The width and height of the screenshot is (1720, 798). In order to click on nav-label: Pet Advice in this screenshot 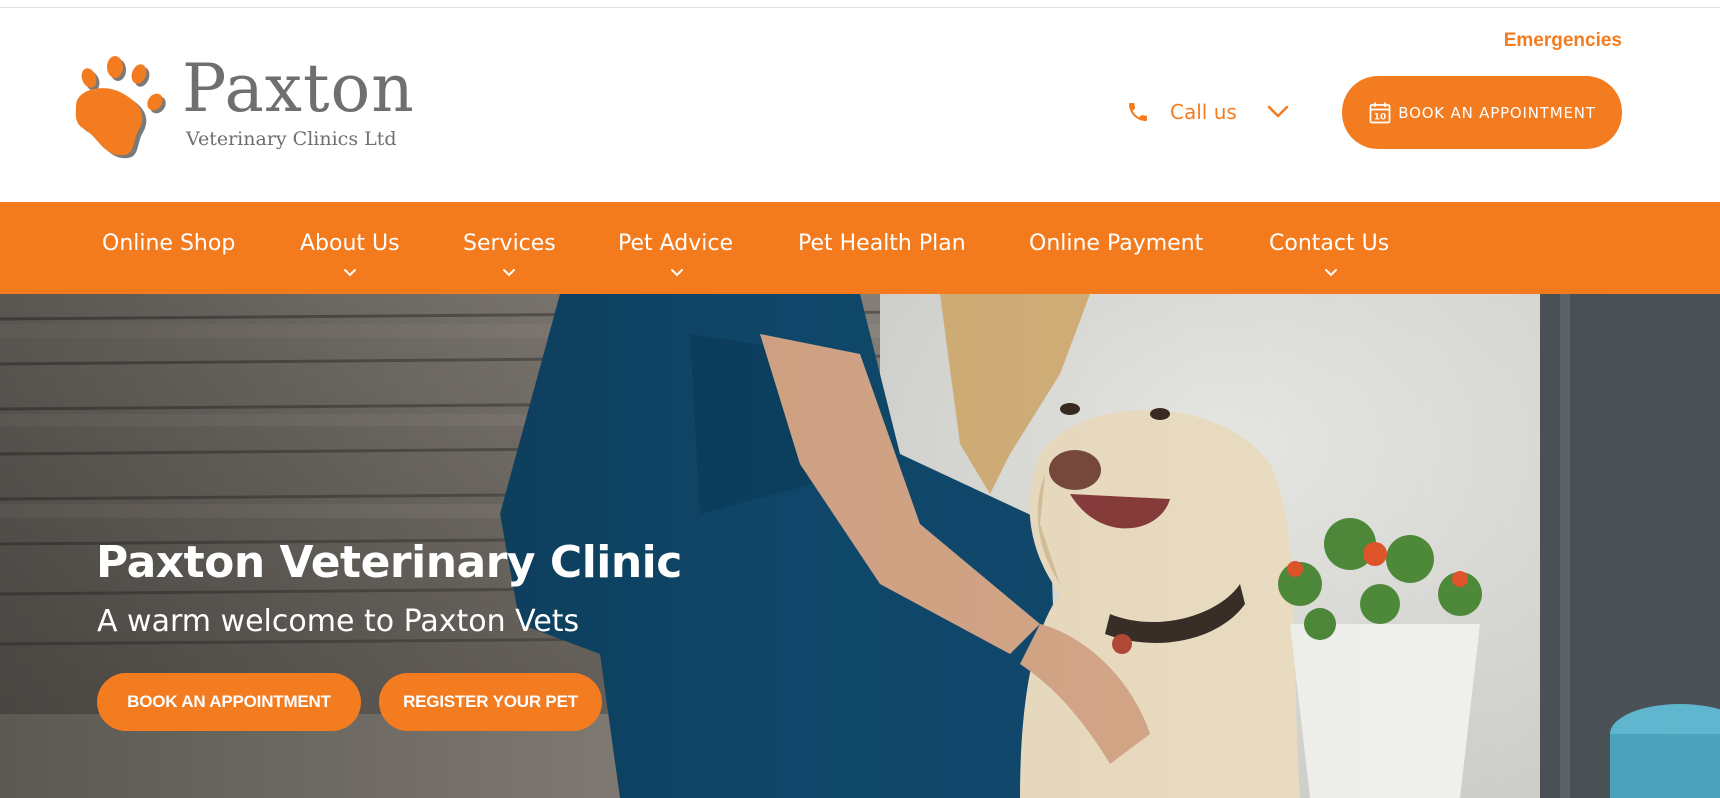, I will do `click(676, 243)`.